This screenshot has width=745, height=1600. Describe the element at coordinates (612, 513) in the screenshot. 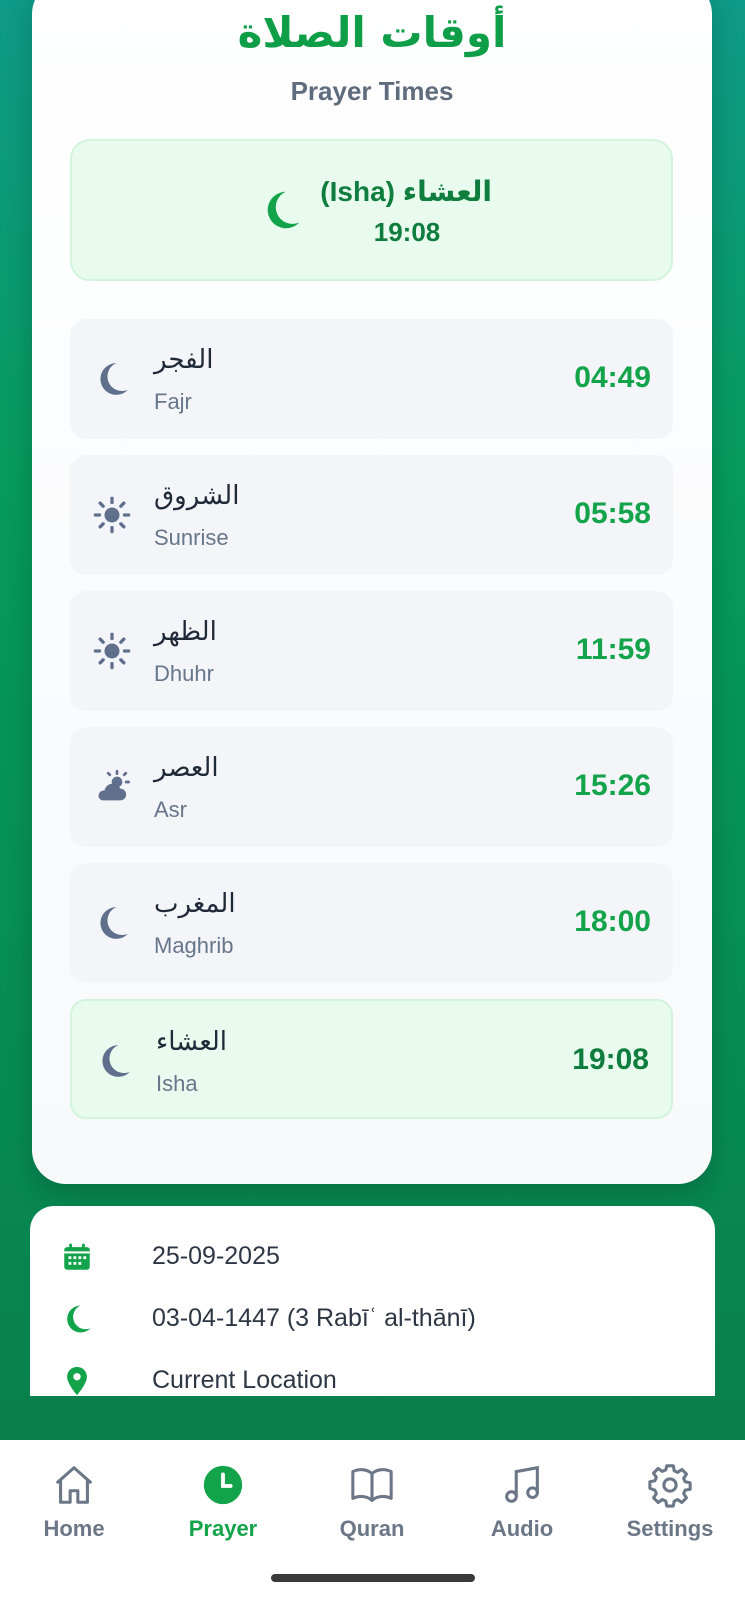

I see `prayer-time: 05:58` at that location.